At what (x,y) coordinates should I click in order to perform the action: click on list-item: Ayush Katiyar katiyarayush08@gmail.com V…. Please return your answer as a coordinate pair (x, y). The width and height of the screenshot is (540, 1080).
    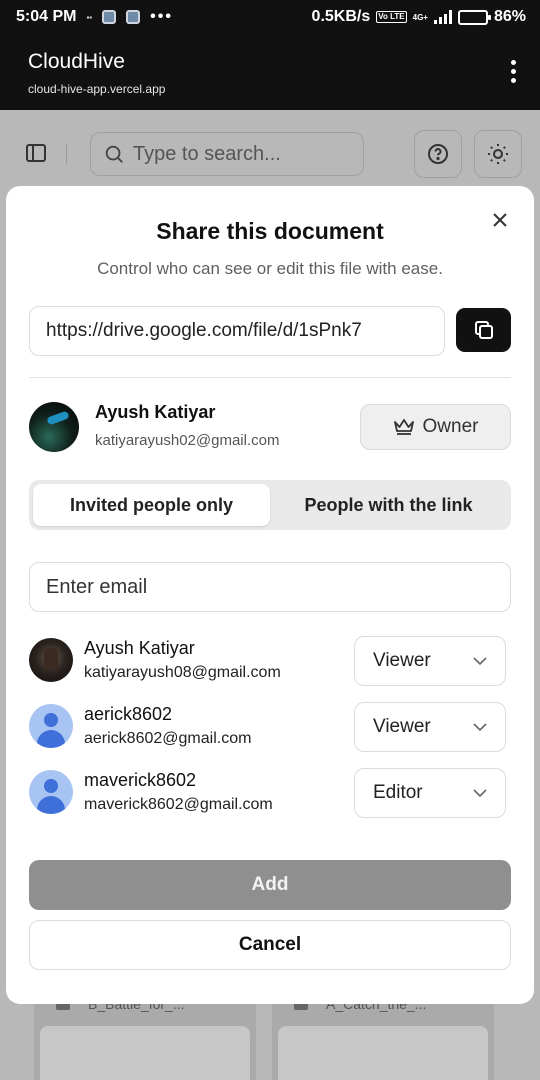
    Looking at the image, I should click on (270, 661).